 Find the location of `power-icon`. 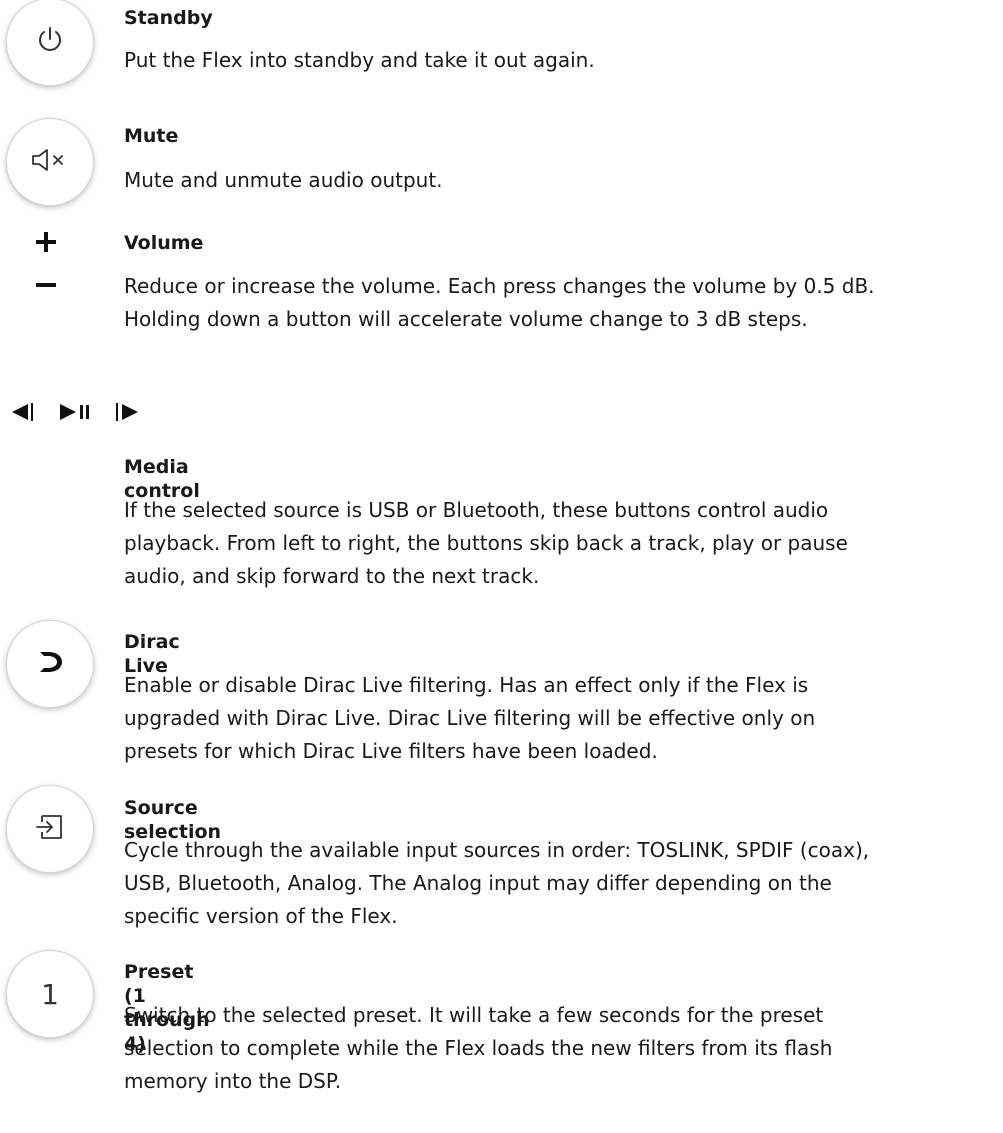

power-icon is located at coordinates (50, 42).